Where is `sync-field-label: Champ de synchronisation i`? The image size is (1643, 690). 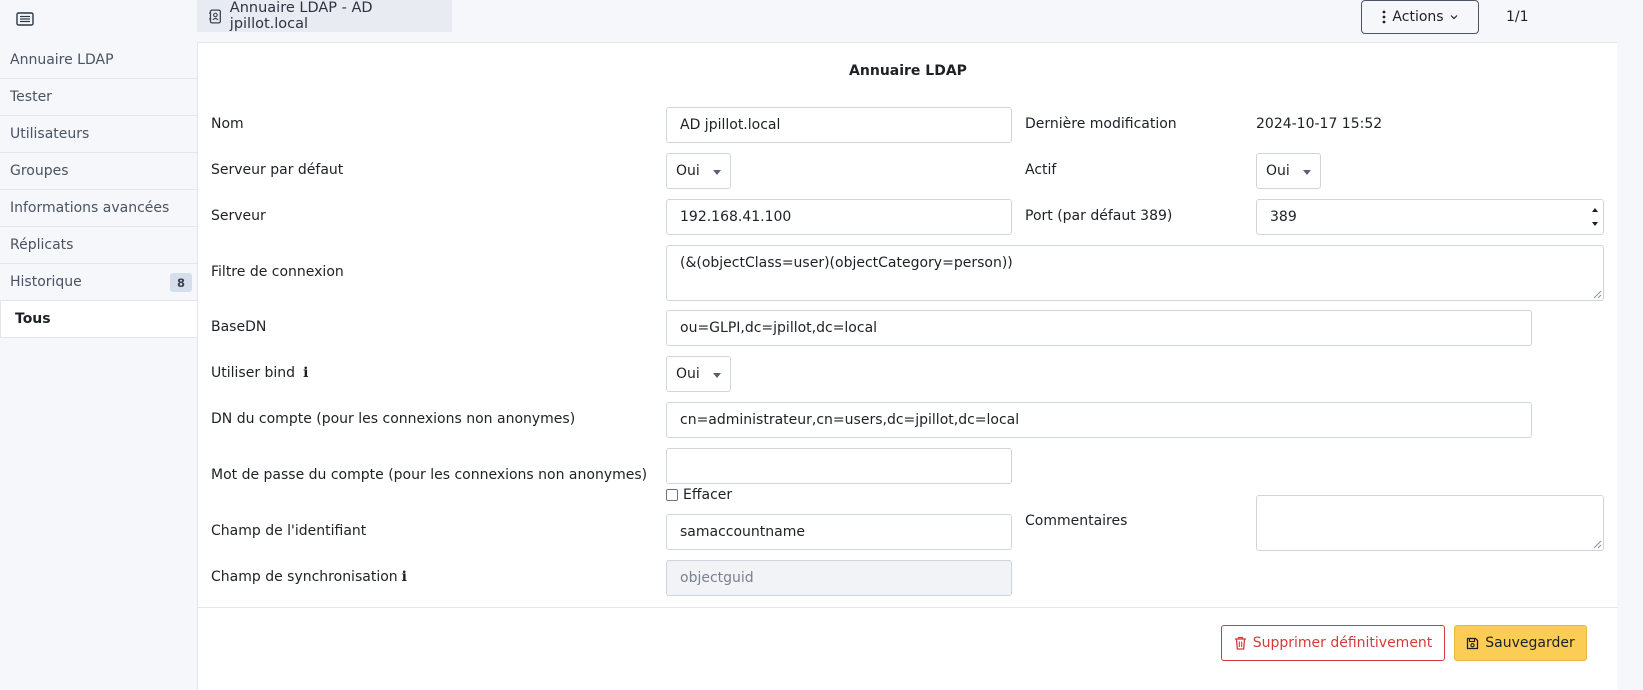
sync-field-label: Champ de synchronisation i is located at coordinates (309, 577).